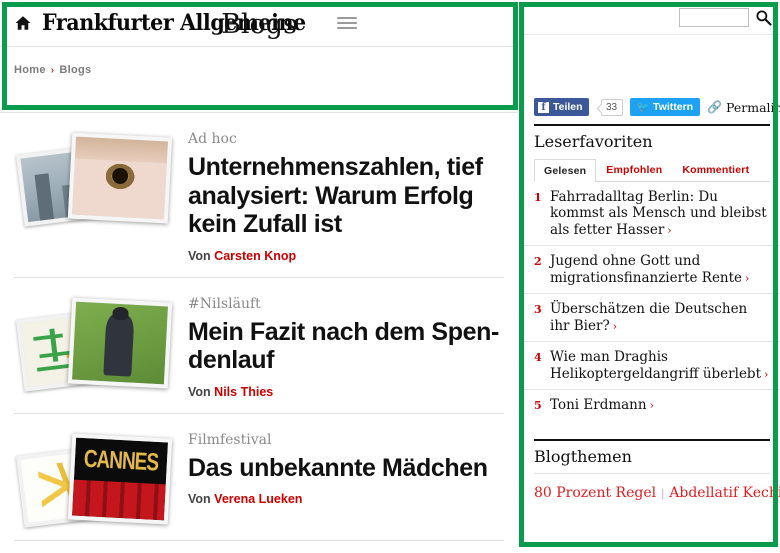  What do you see at coordinates (714, 17) in the screenshot?
I see `search-input` at bounding box center [714, 17].